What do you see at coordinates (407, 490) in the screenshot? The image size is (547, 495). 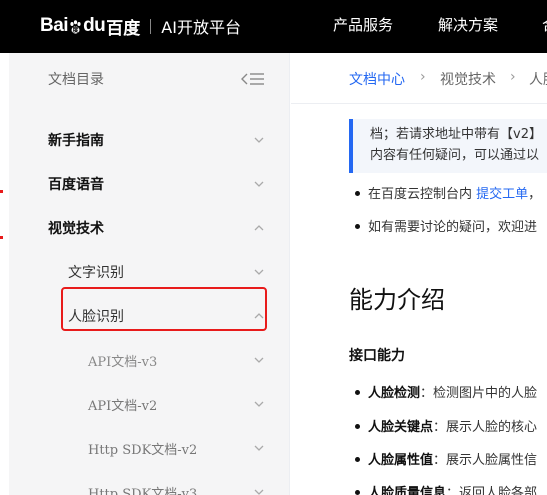 I see `feature-name: 人脸质量信息` at bounding box center [407, 490].